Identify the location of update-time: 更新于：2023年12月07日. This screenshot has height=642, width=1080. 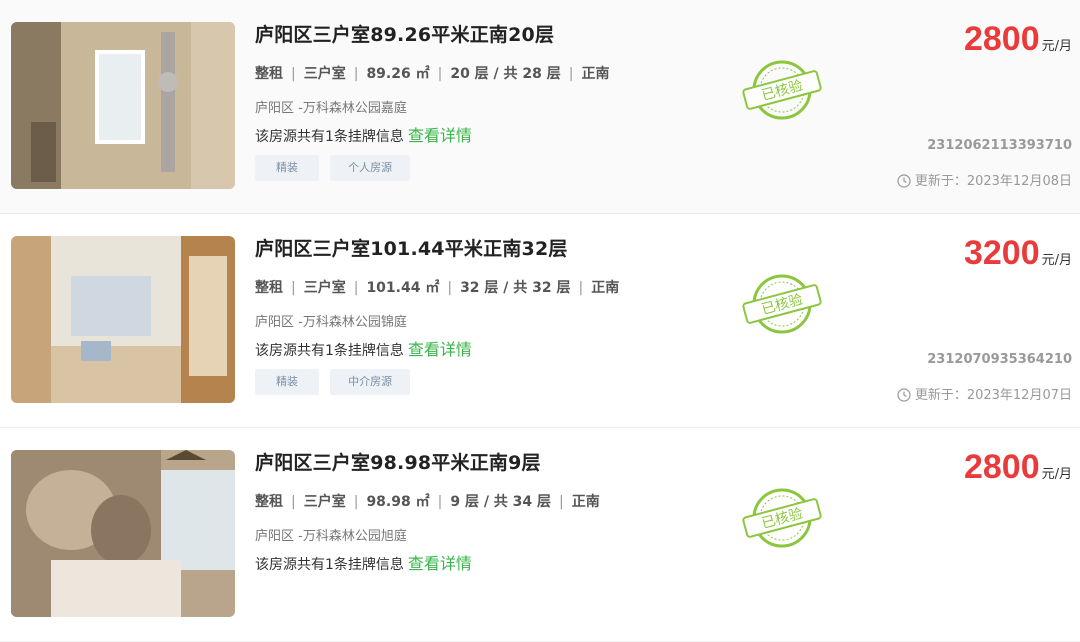
(984, 393).